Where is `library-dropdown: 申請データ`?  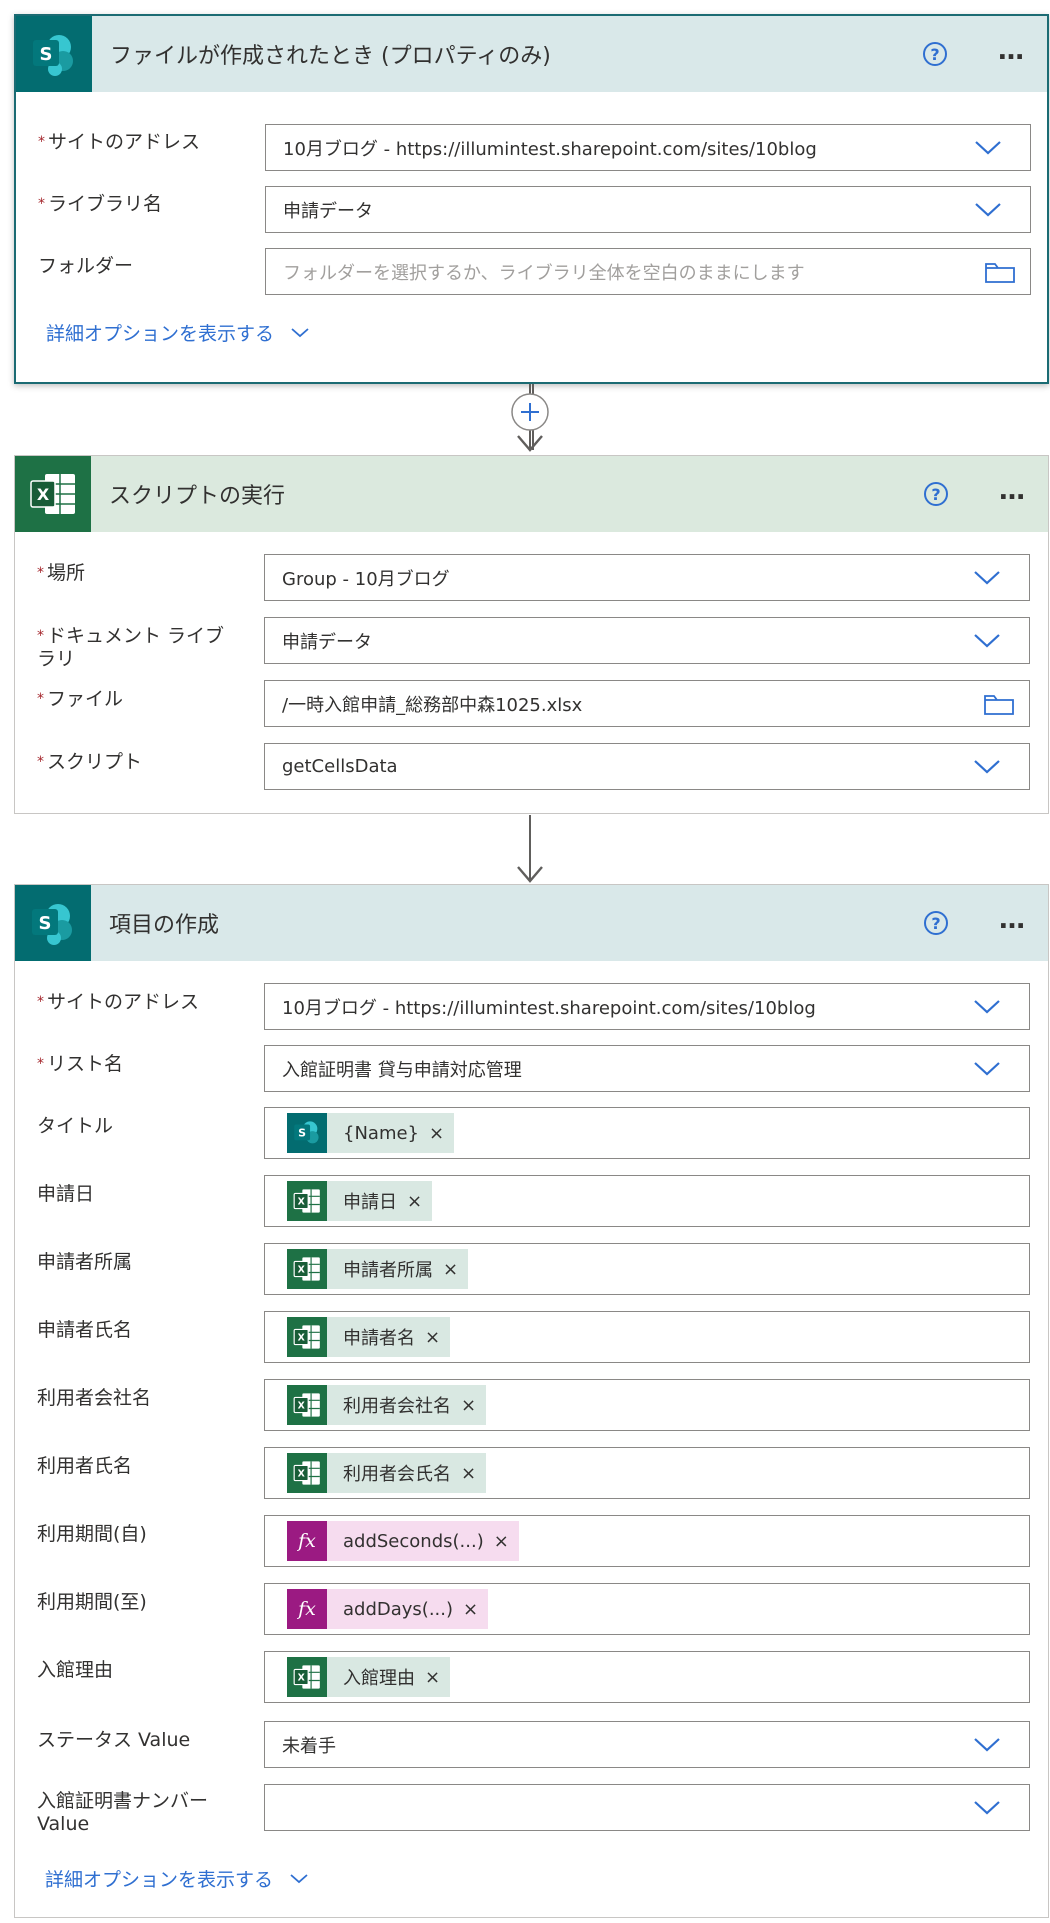
library-dropdown: 申請データ is located at coordinates (648, 209).